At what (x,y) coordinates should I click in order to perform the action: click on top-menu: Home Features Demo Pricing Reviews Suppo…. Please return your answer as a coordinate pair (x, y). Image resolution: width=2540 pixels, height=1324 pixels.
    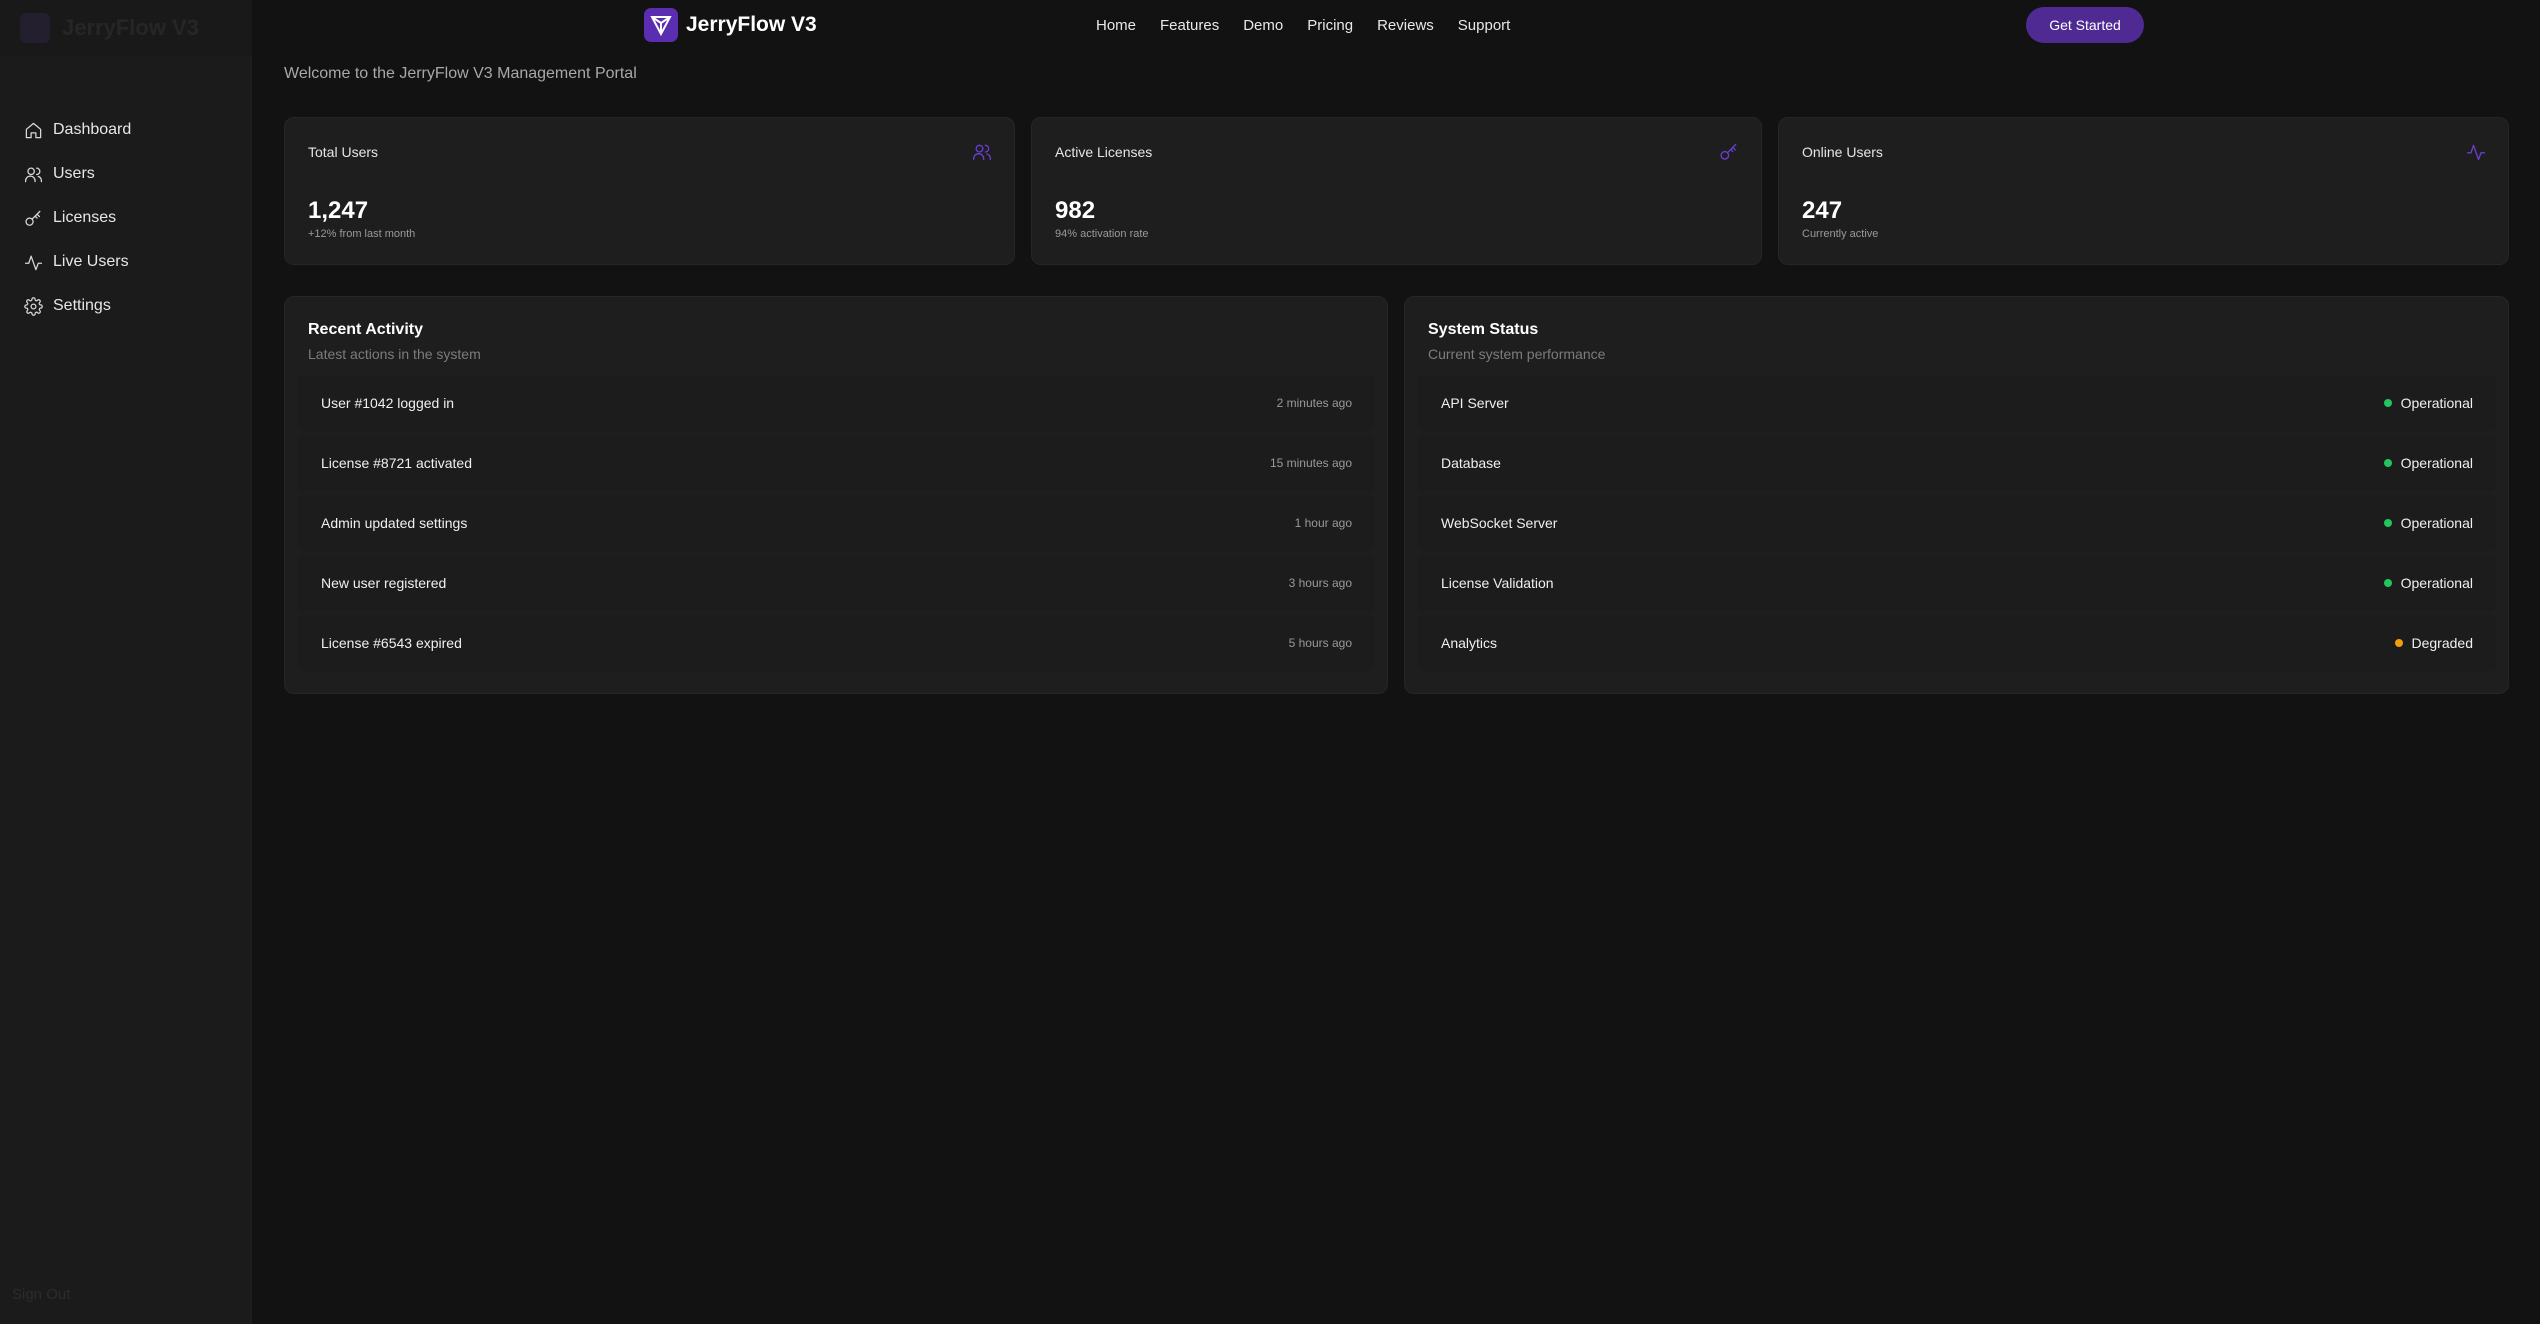
    Looking at the image, I should click on (1303, 25).